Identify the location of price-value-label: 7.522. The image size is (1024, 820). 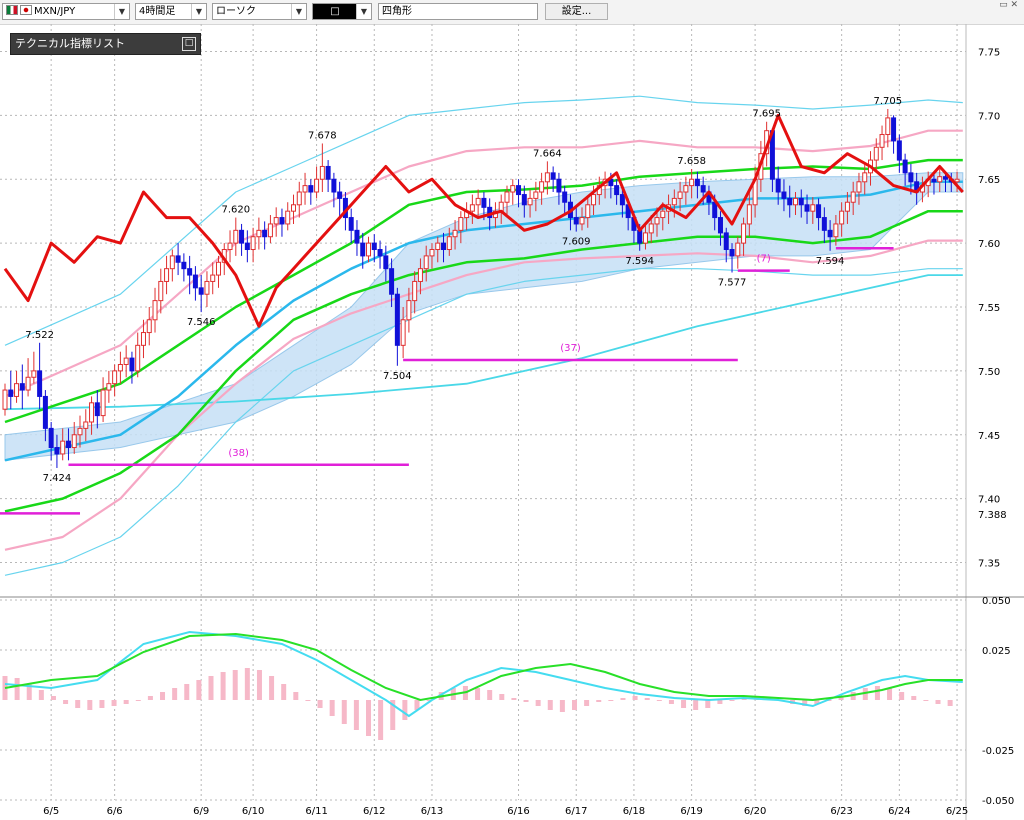
(39, 335).